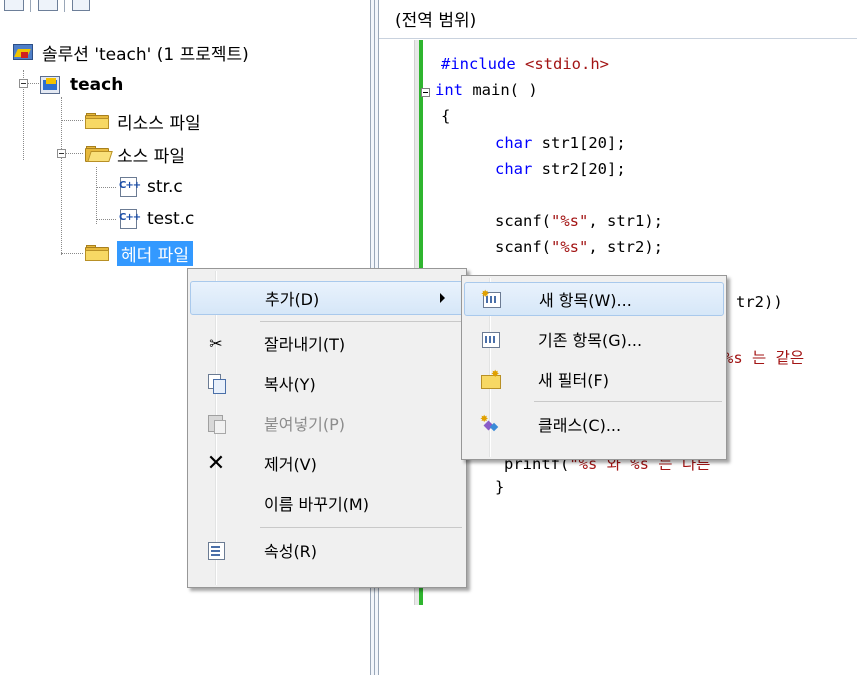  What do you see at coordinates (560, 169) in the screenshot?
I see `code-line: char str2[20];` at bounding box center [560, 169].